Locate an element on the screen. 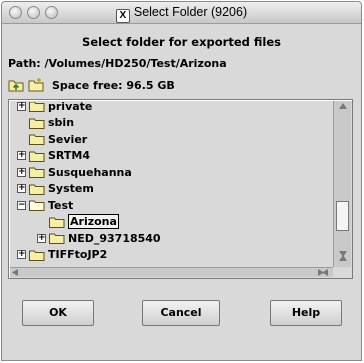  title-bar: X Select Folder (9206) is located at coordinates (181, 13).